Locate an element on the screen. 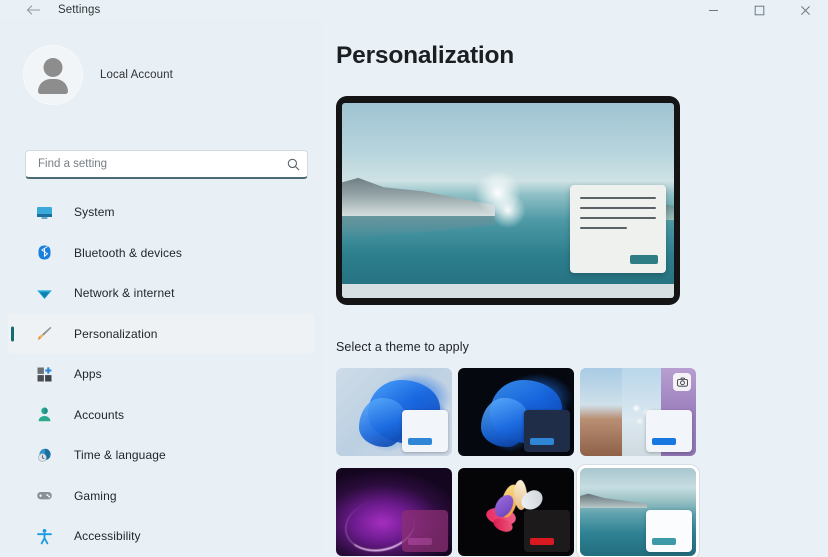  avatar-head is located at coordinates (53, 67).